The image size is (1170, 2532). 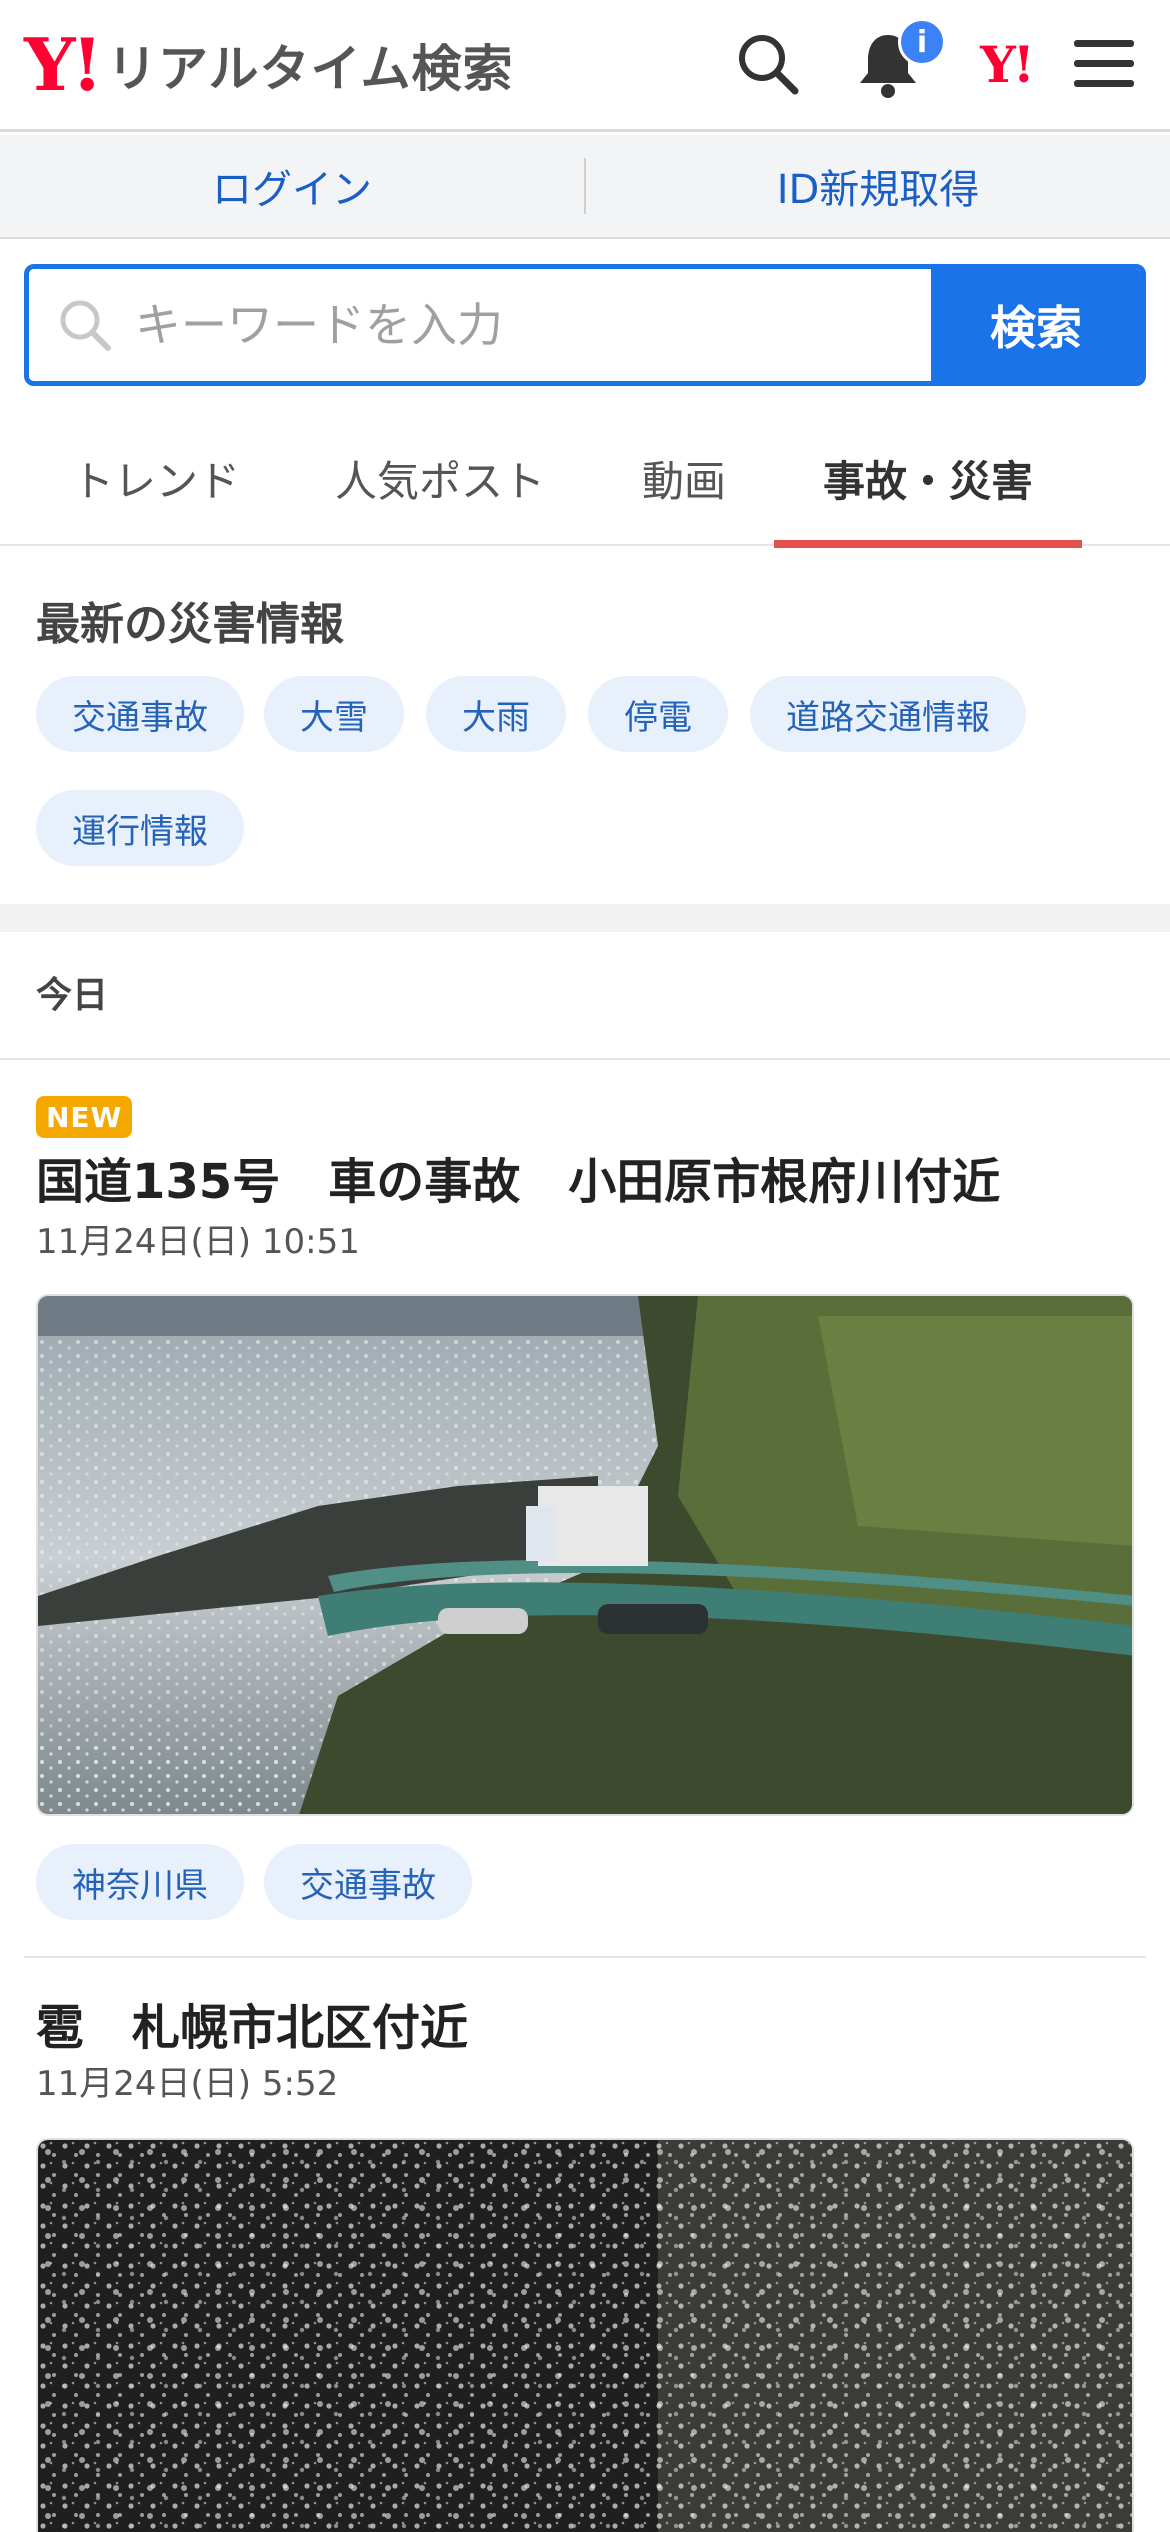 I want to click on tab-popular-posts: 人気ポスト, so click(x=440, y=478).